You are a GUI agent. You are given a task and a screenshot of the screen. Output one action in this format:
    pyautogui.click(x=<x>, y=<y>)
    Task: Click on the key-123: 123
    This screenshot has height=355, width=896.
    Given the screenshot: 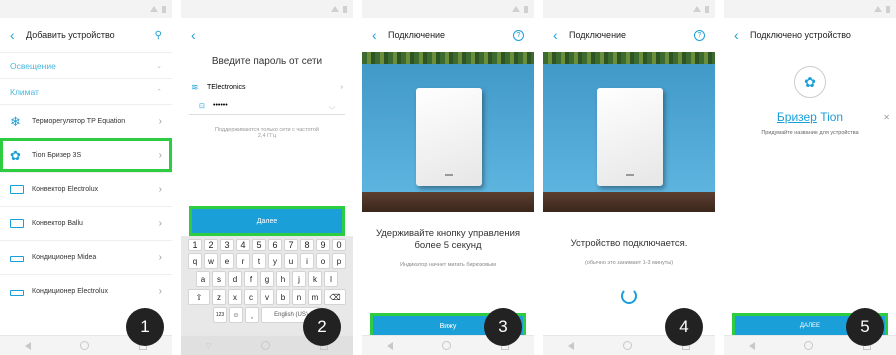 What is the action you would take?
    pyautogui.click(x=220, y=315)
    